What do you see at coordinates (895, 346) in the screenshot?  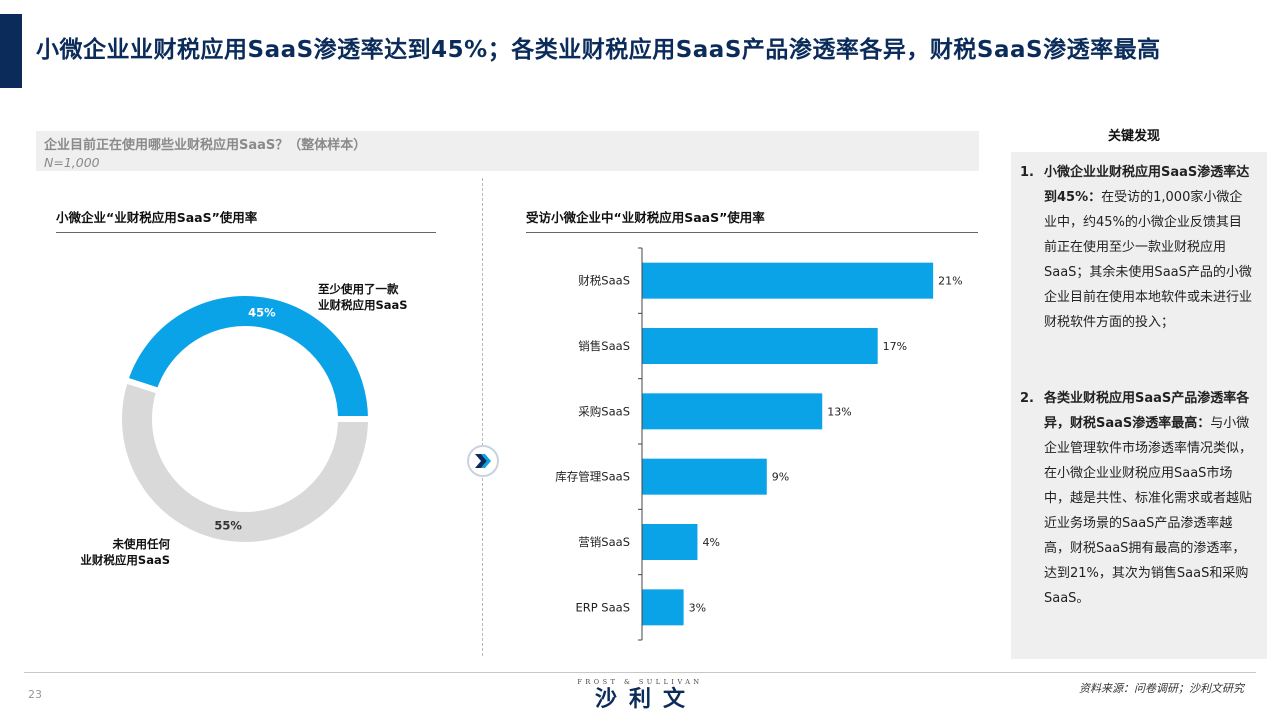 I see `bar-value-label: 17%` at bounding box center [895, 346].